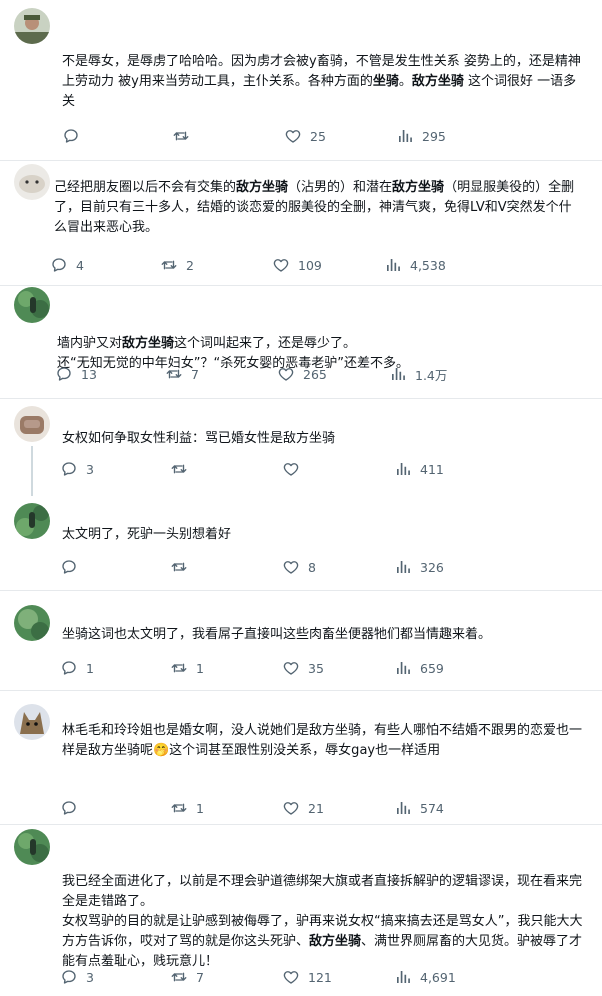 The height and width of the screenshot is (996, 602). Describe the element at coordinates (316, 808) in the screenshot. I see `like-count: 21` at that location.